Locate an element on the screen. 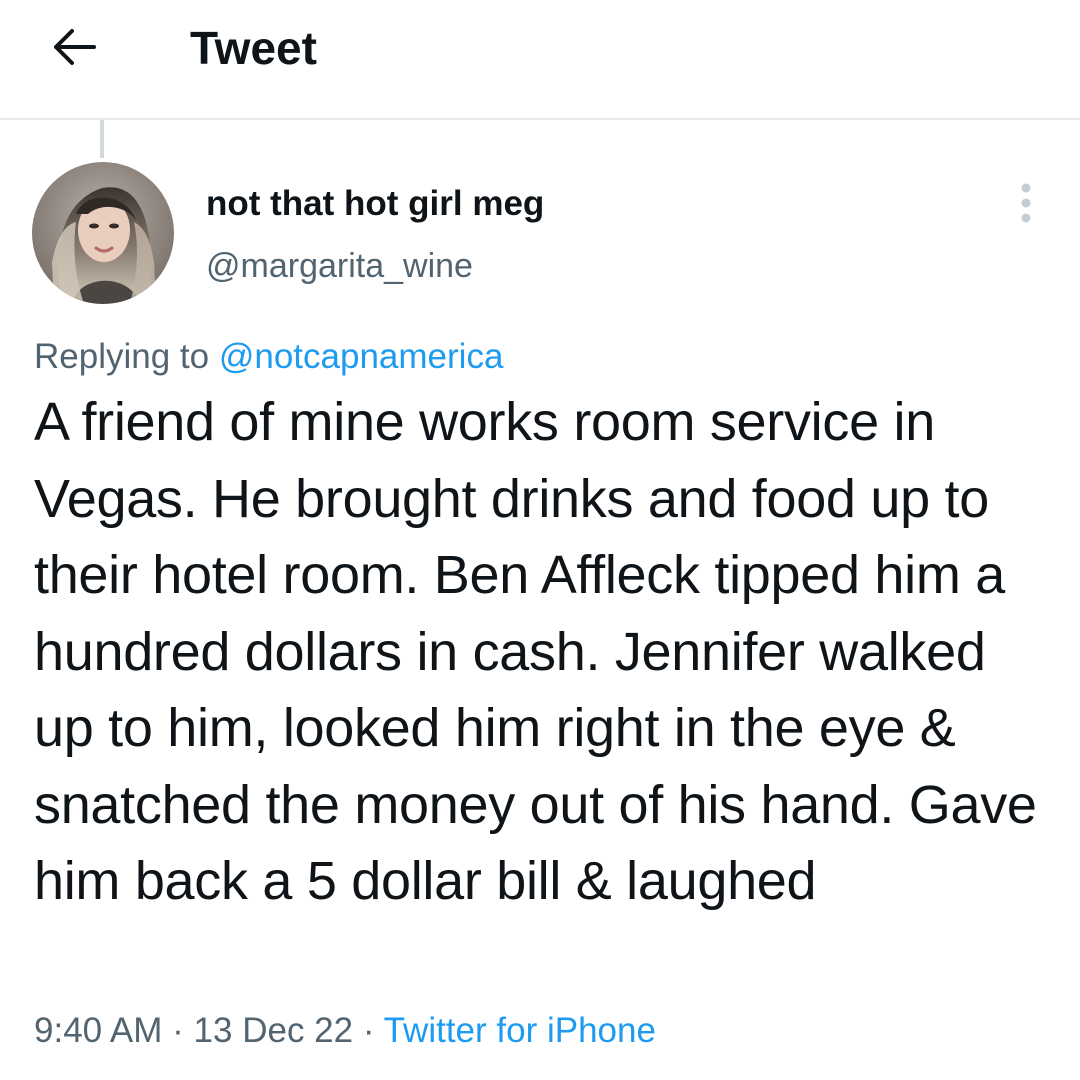  tweet-time: 9:40 AM is located at coordinates (98, 1030).